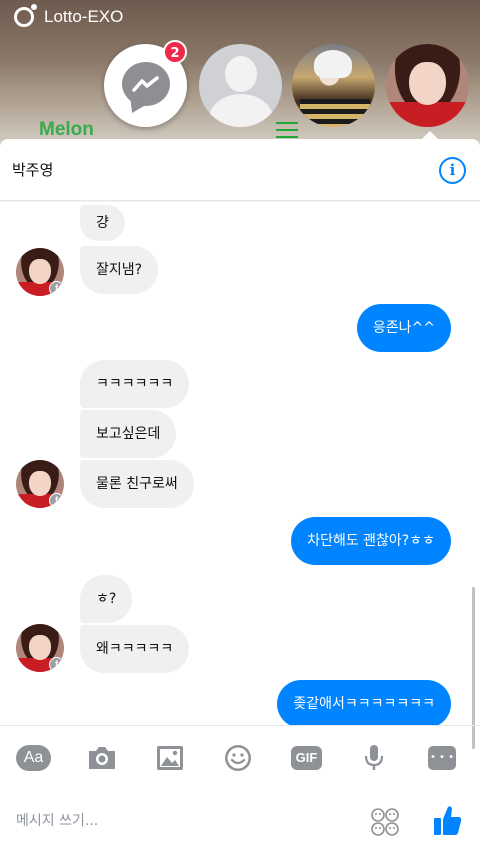 The width and height of the screenshot is (480, 853). Describe the element at coordinates (306, 758) in the screenshot. I see `gif-icon: GIF` at that location.